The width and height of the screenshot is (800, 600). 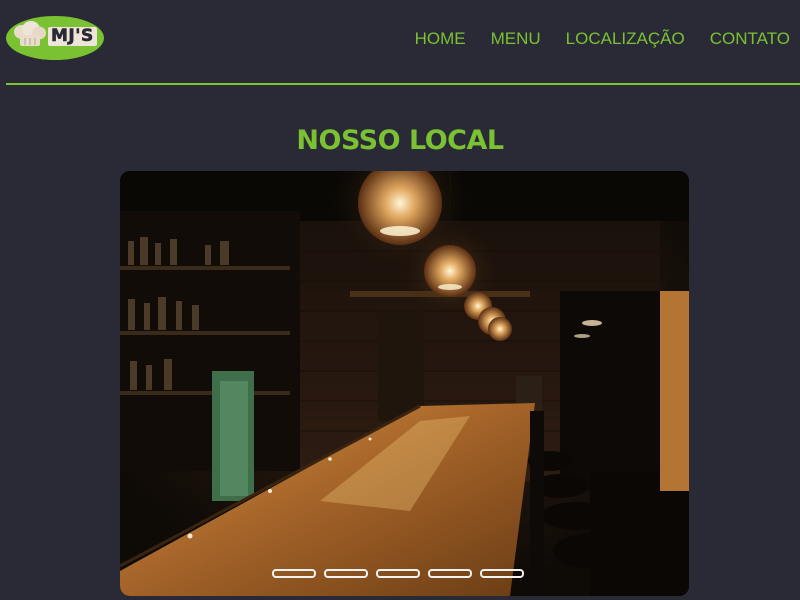 I want to click on nav-home-link: HOME, so click(x=440, y=39).